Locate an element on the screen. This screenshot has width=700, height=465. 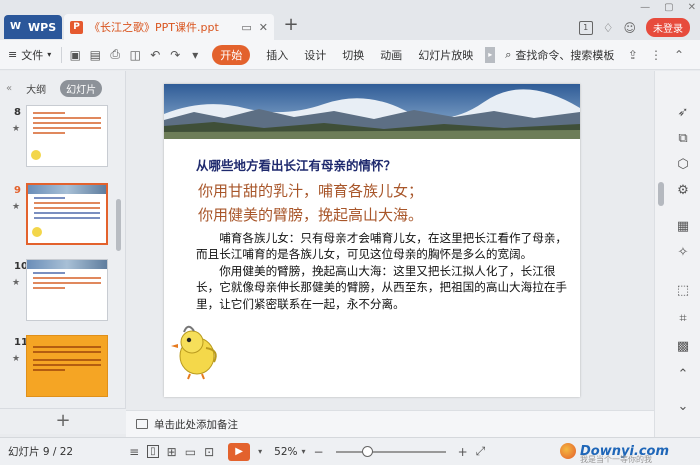
page-count-icon: 1 is located at coordinates (585, 27).